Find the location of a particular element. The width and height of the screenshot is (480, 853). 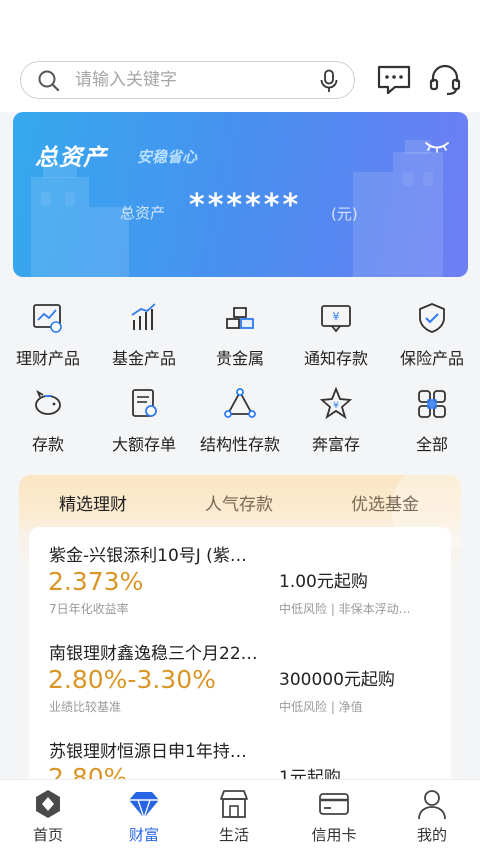

piggy-bank-icon is located at coordinates (48, 402).